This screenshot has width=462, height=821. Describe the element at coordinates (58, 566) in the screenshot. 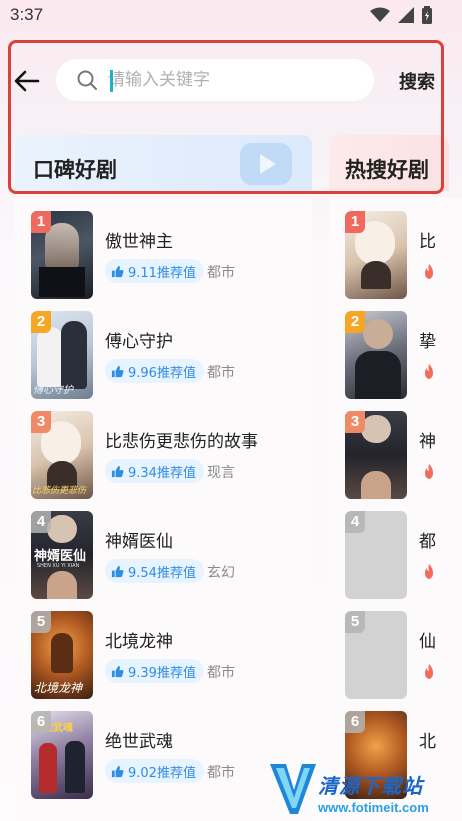

I see `poster-subtext: SHEN XU YI XIAN` at that location.